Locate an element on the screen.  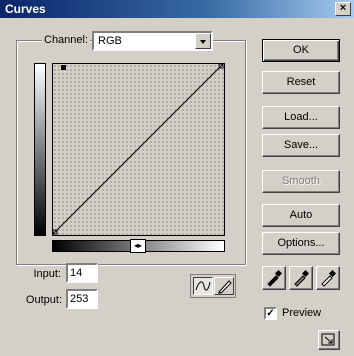
resize-button is located at coordinates (329, 340).